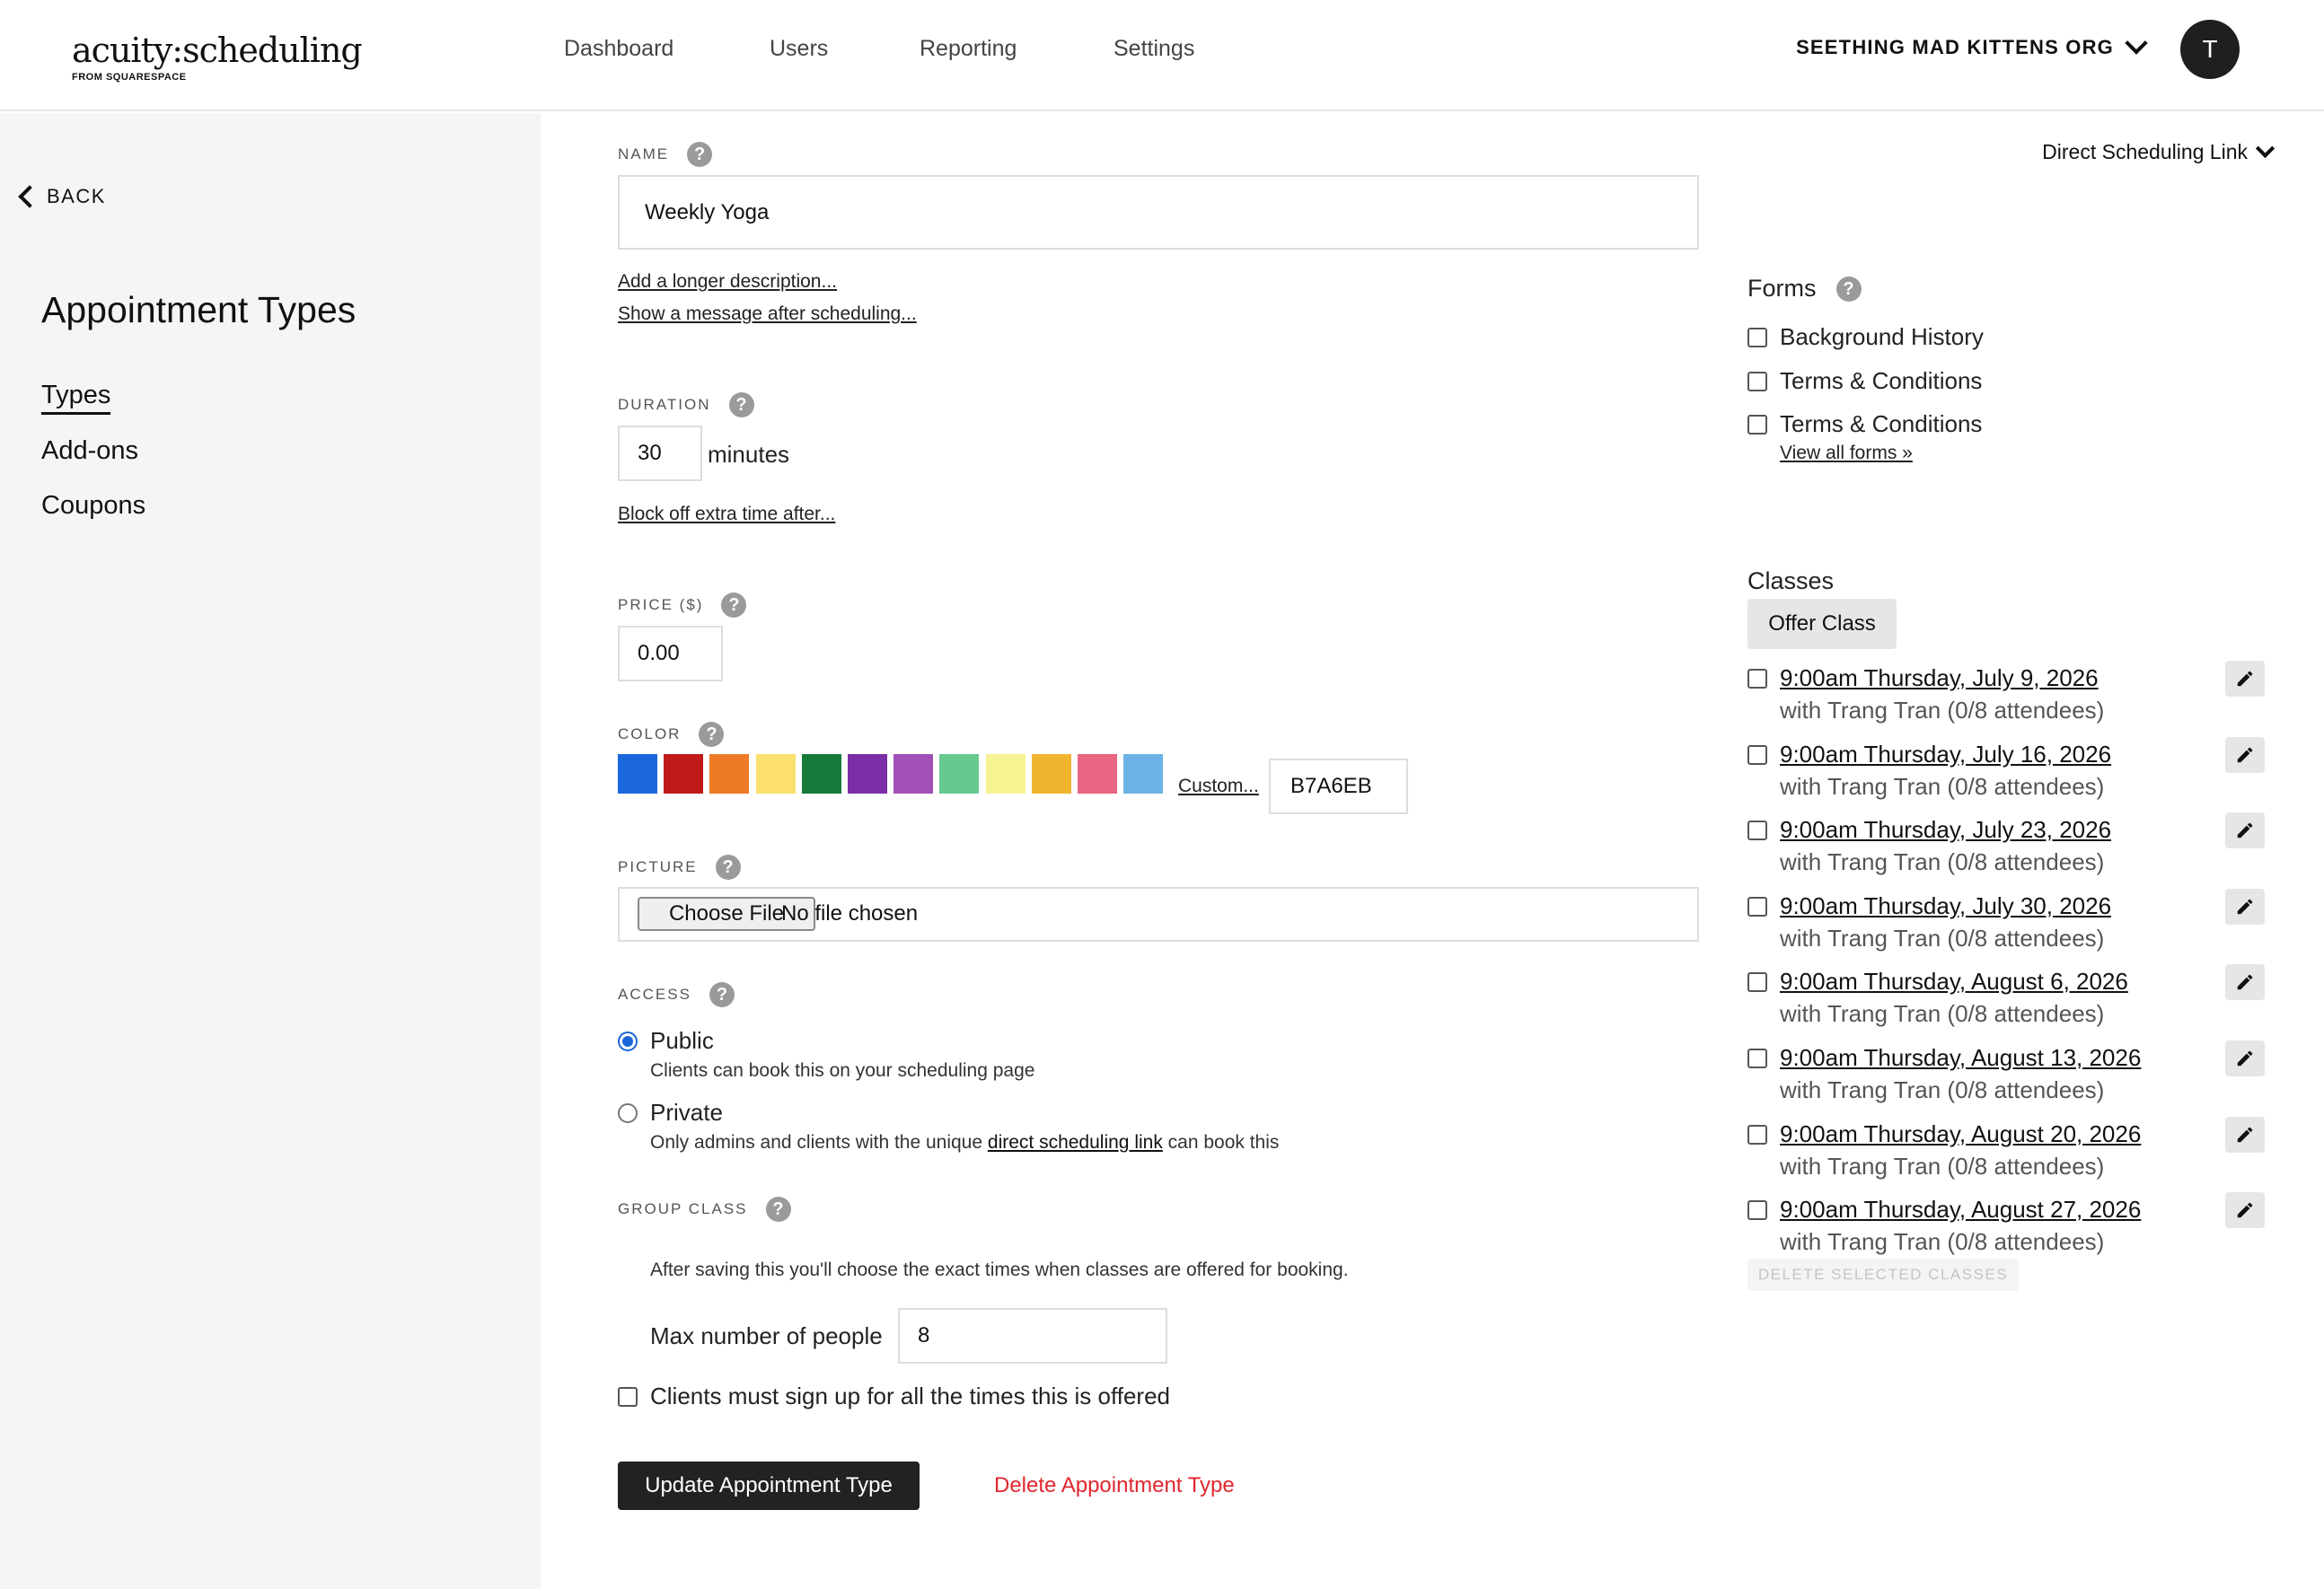 The image size is (2324, 1589). I want to click on nav-dashboard: Dashboard, so click(619, 49).